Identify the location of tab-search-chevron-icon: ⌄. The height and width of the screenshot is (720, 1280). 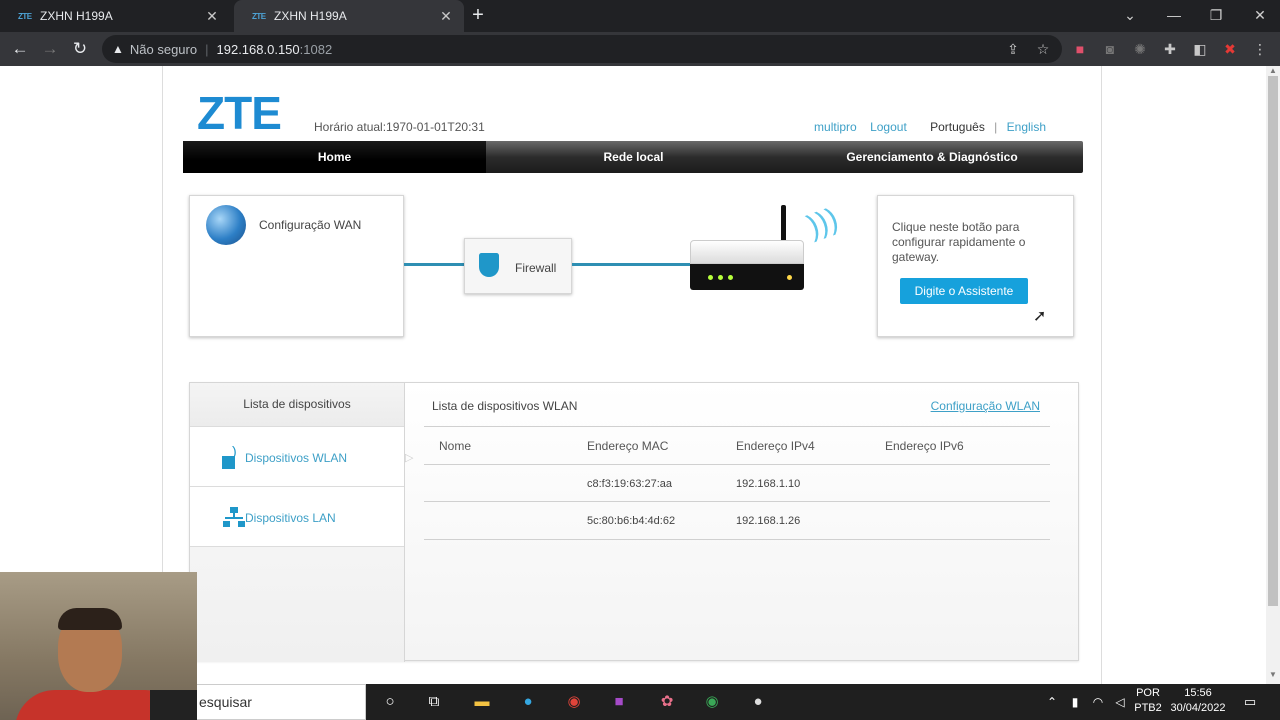
(1130, 15).